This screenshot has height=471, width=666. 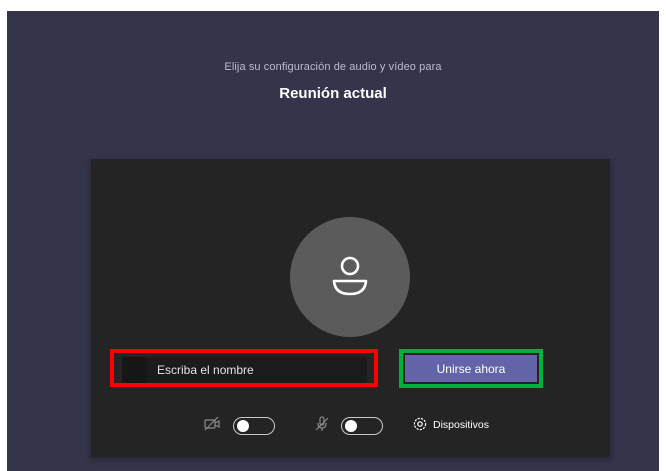 What do you see at coordinates (461, 425) in the screenshot?
I see `devices-button: Dispositivos` at bounding box center [461, 425].